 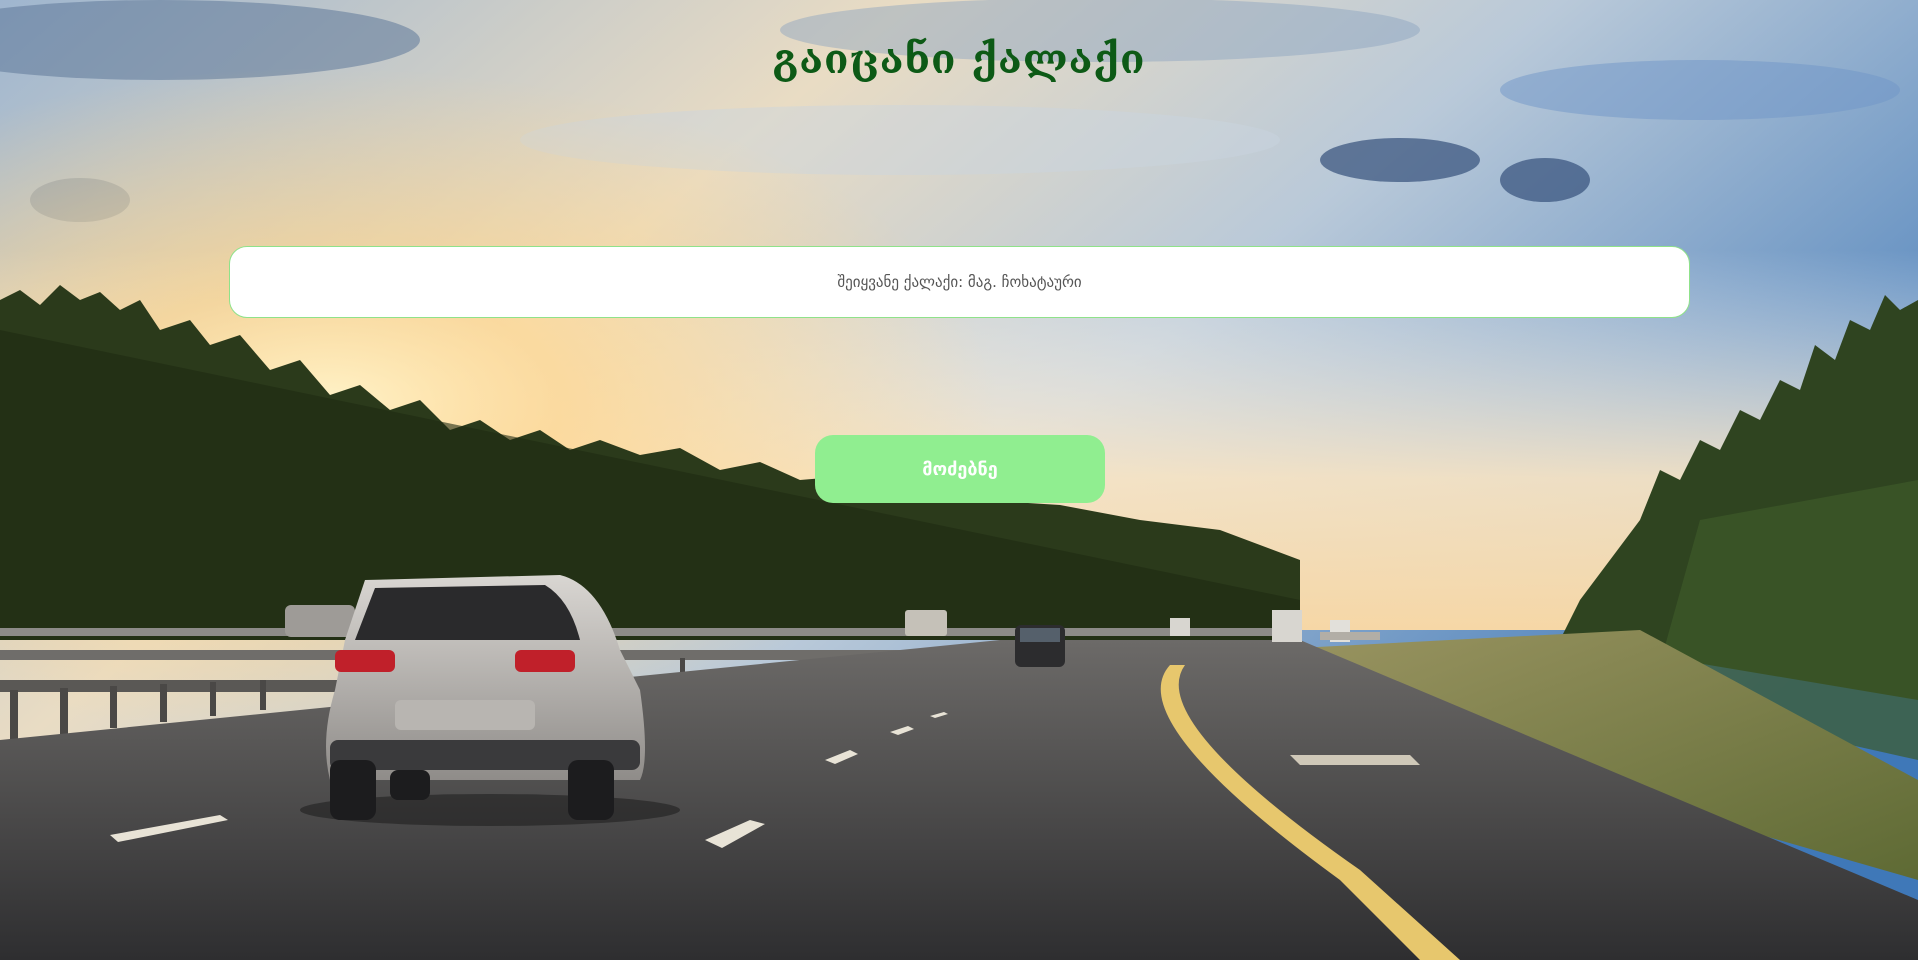 I want to click on city-search-input, so click(x=959, y=282).